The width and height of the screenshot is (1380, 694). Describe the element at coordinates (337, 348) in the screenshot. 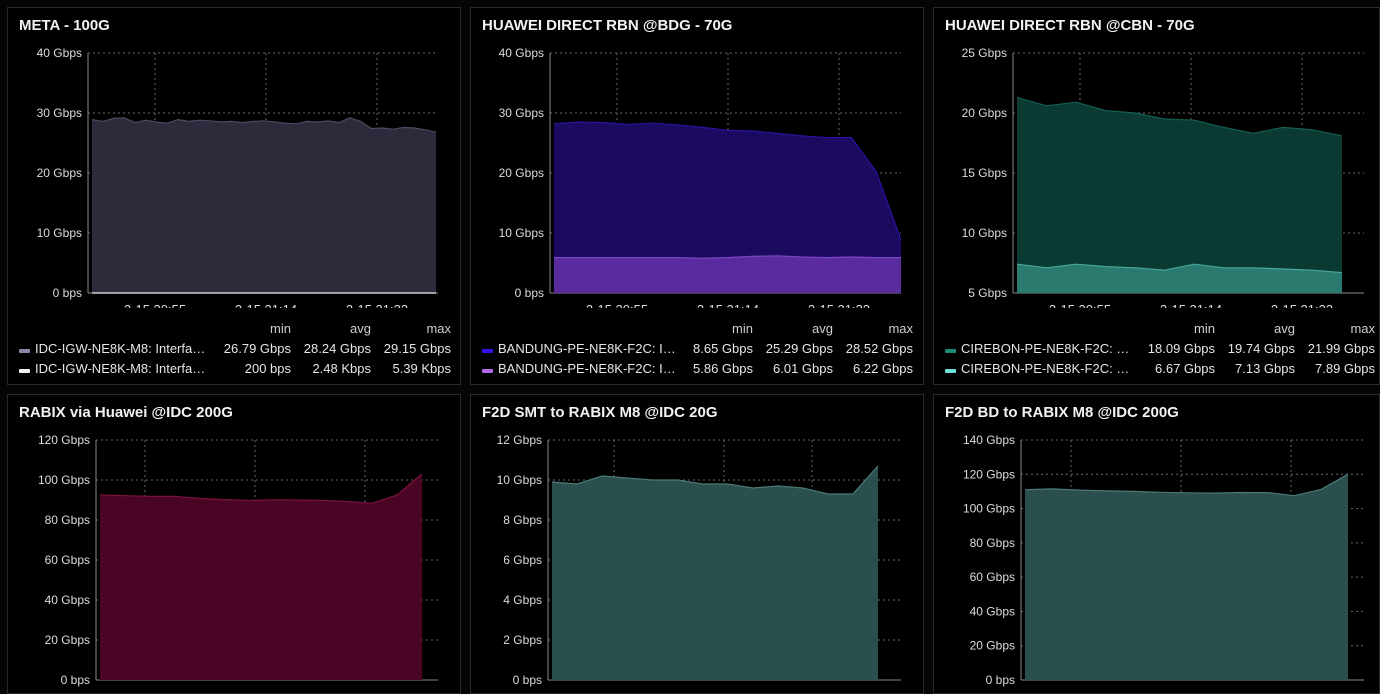

I see `series-avg: 28.24 Gbps` at that location.